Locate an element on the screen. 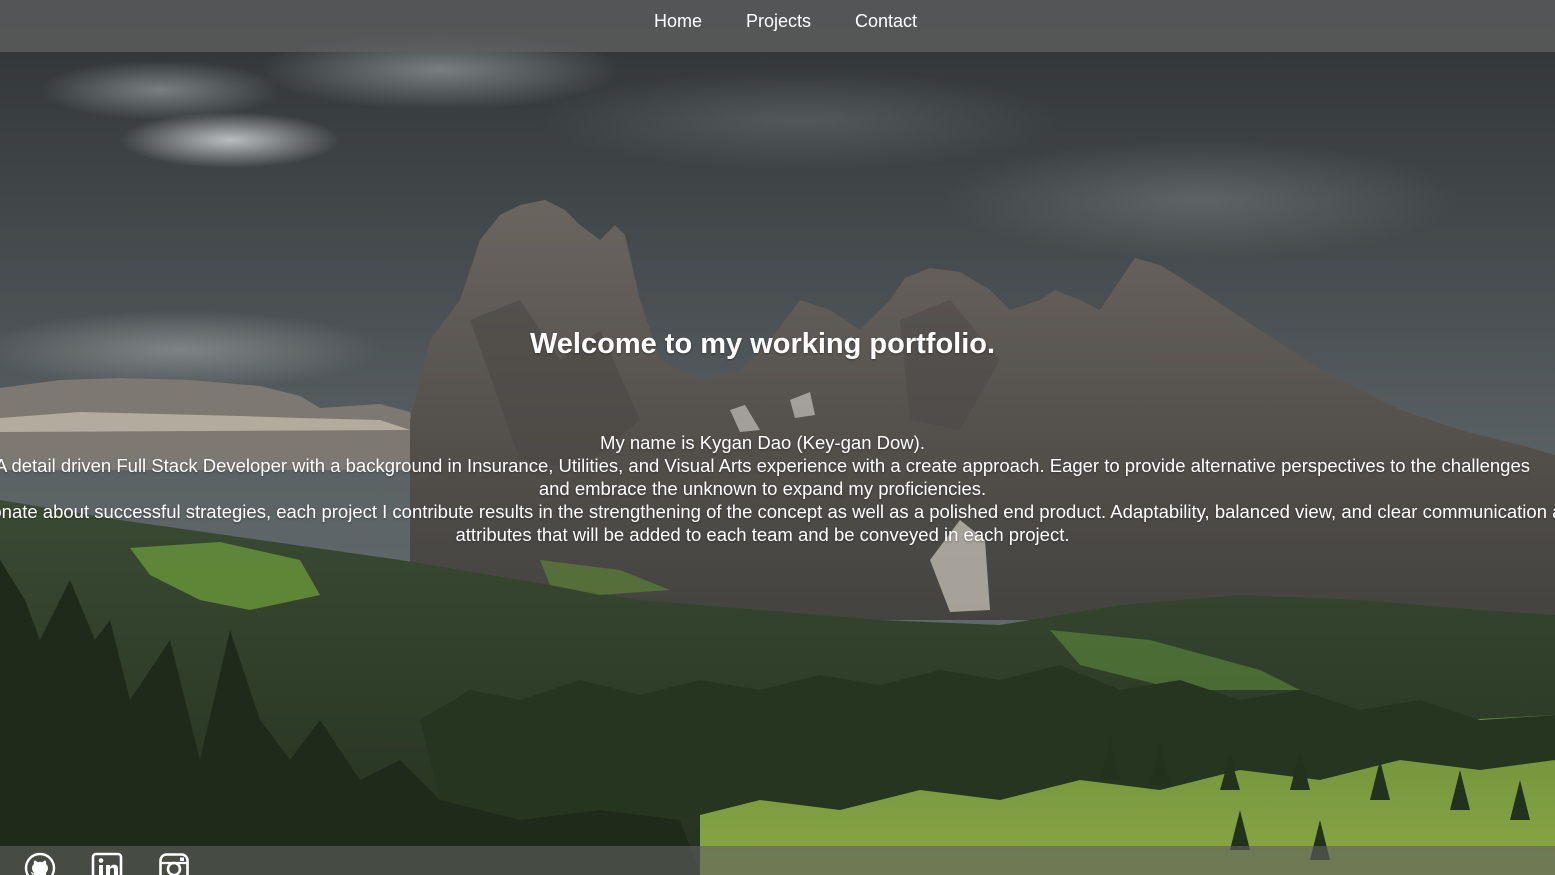 This screenshot has width=1555, height=875. instagram-icon is located at coordinates (174, 863).